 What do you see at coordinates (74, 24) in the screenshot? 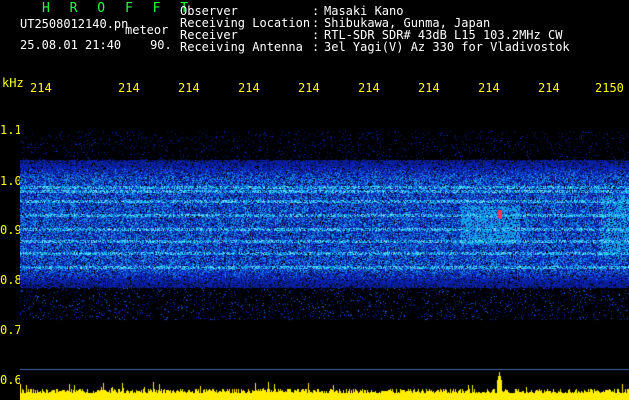
I see `file-name: UT2508012140.pn` at bounding box center [74, 24].